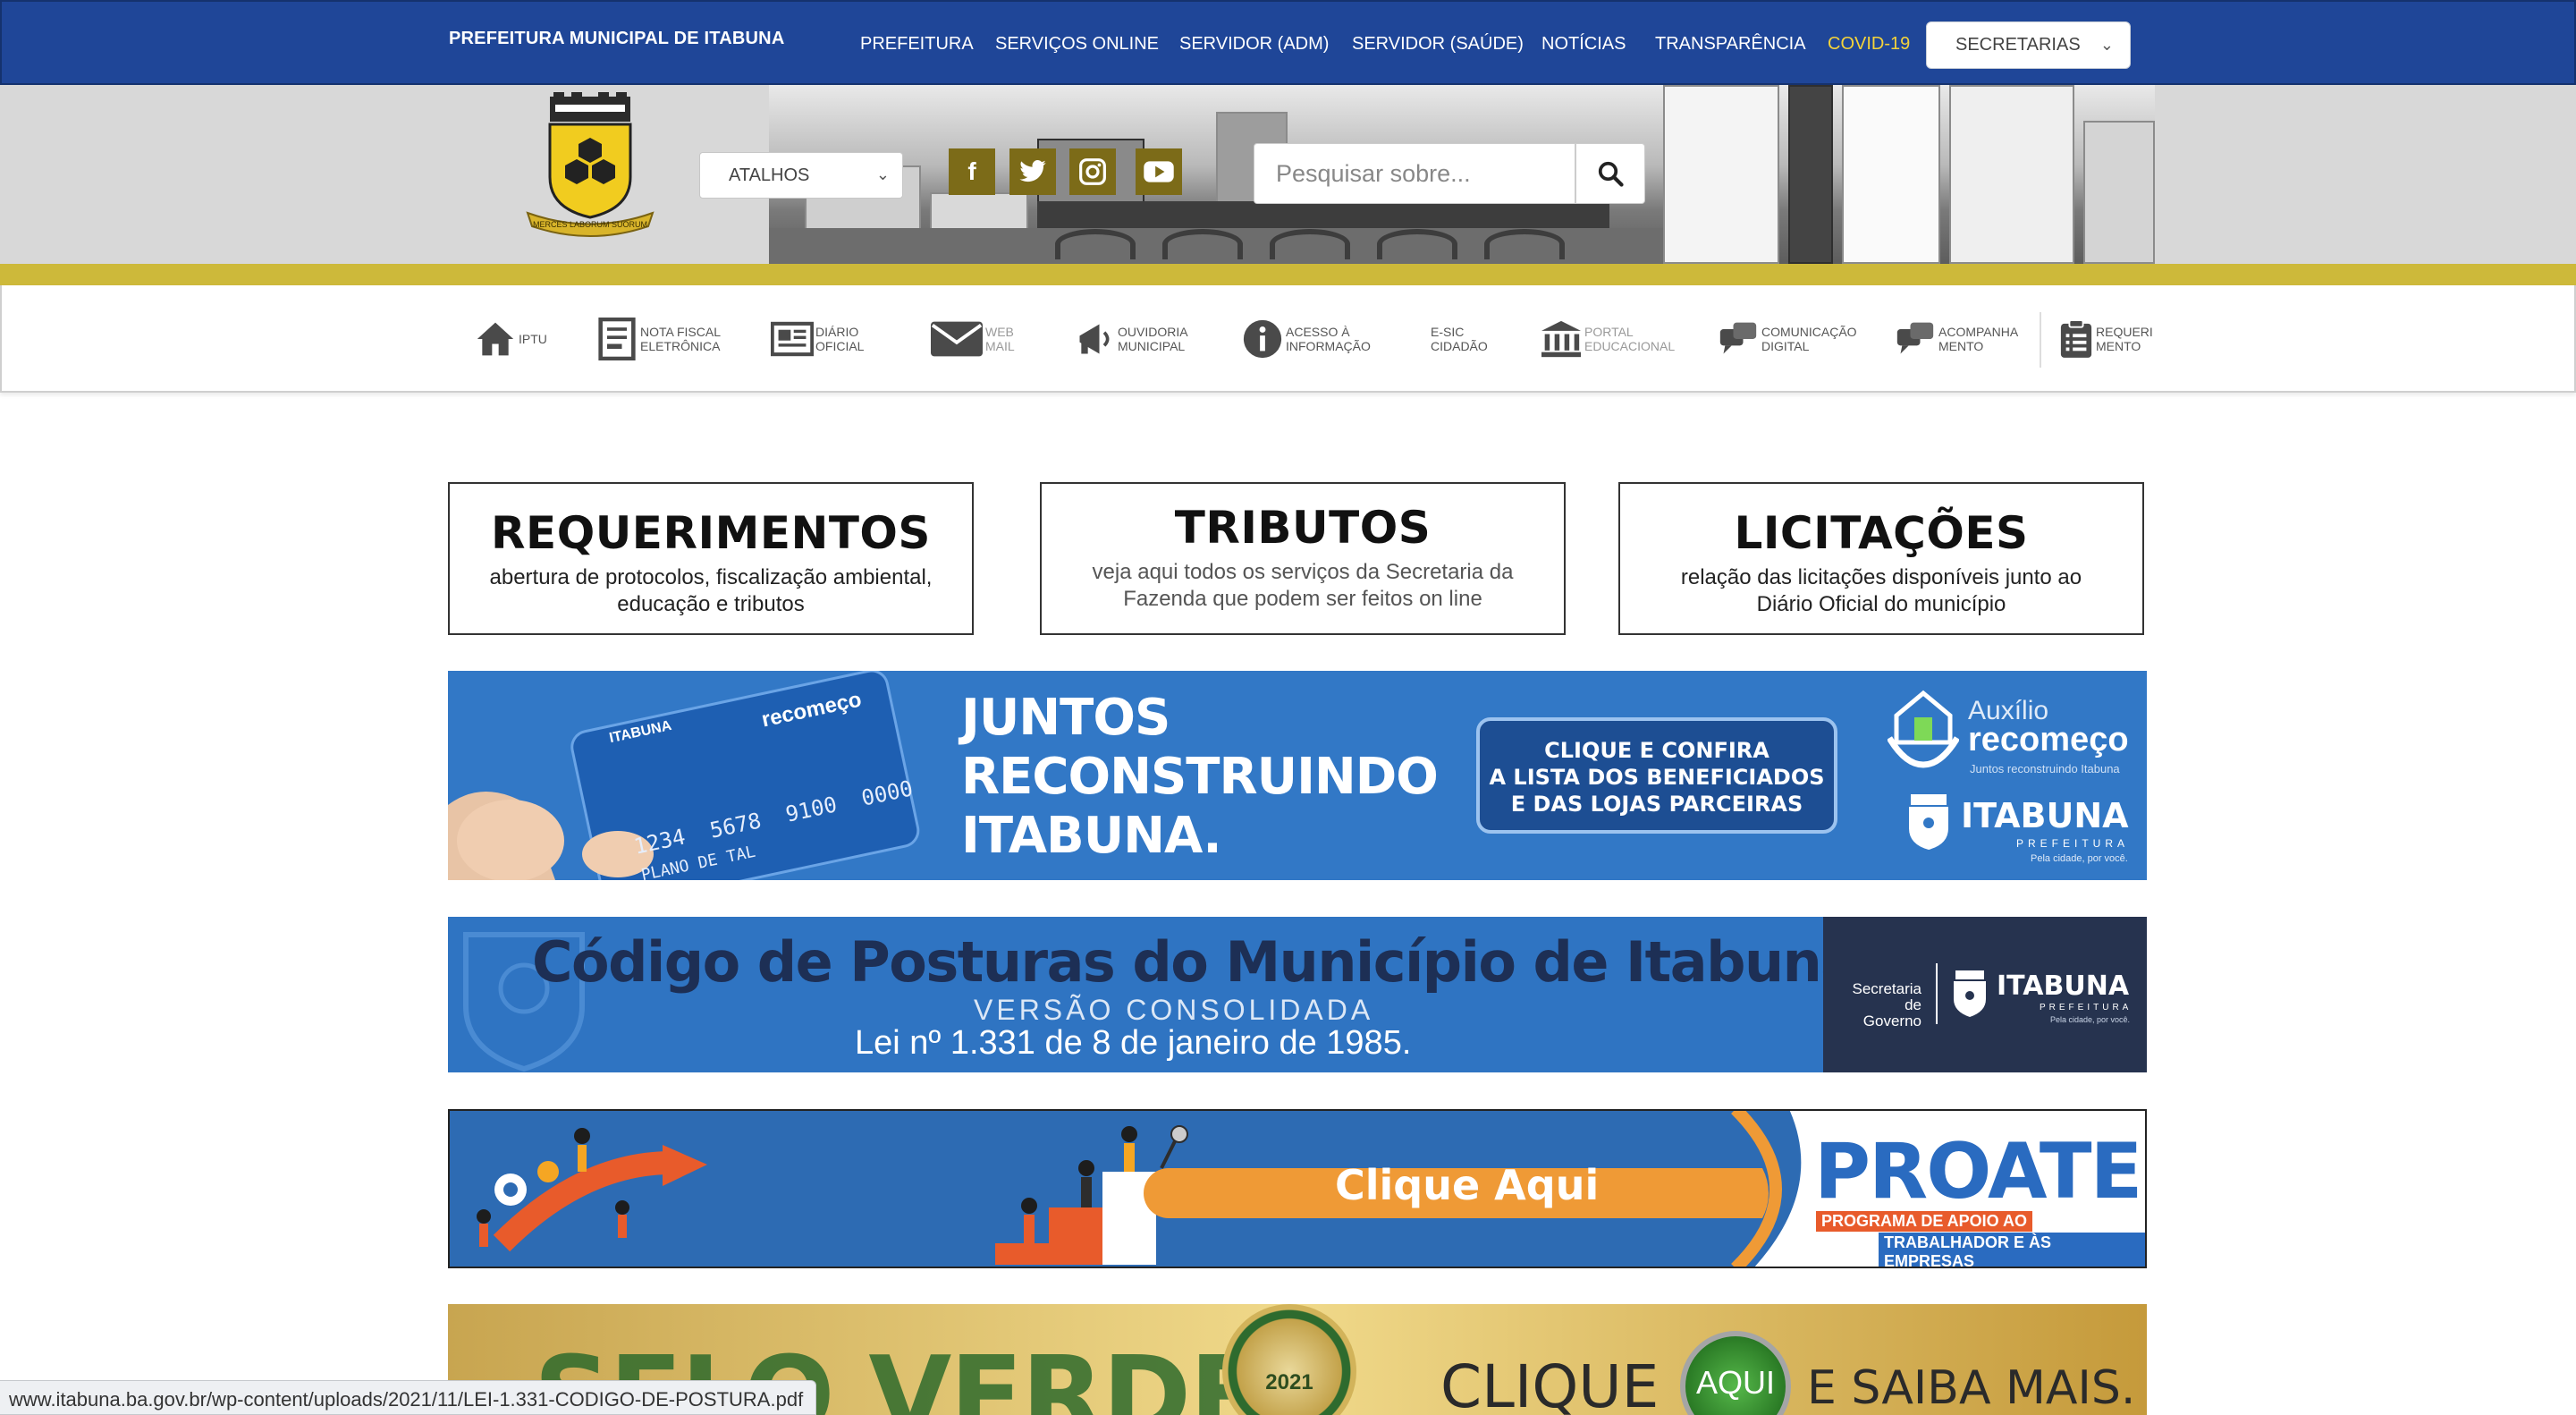 The height and width of the screenshot is (1415, 2576). I want to click on atalhos-select: ATALHOS ⌄, so click(801, 176).